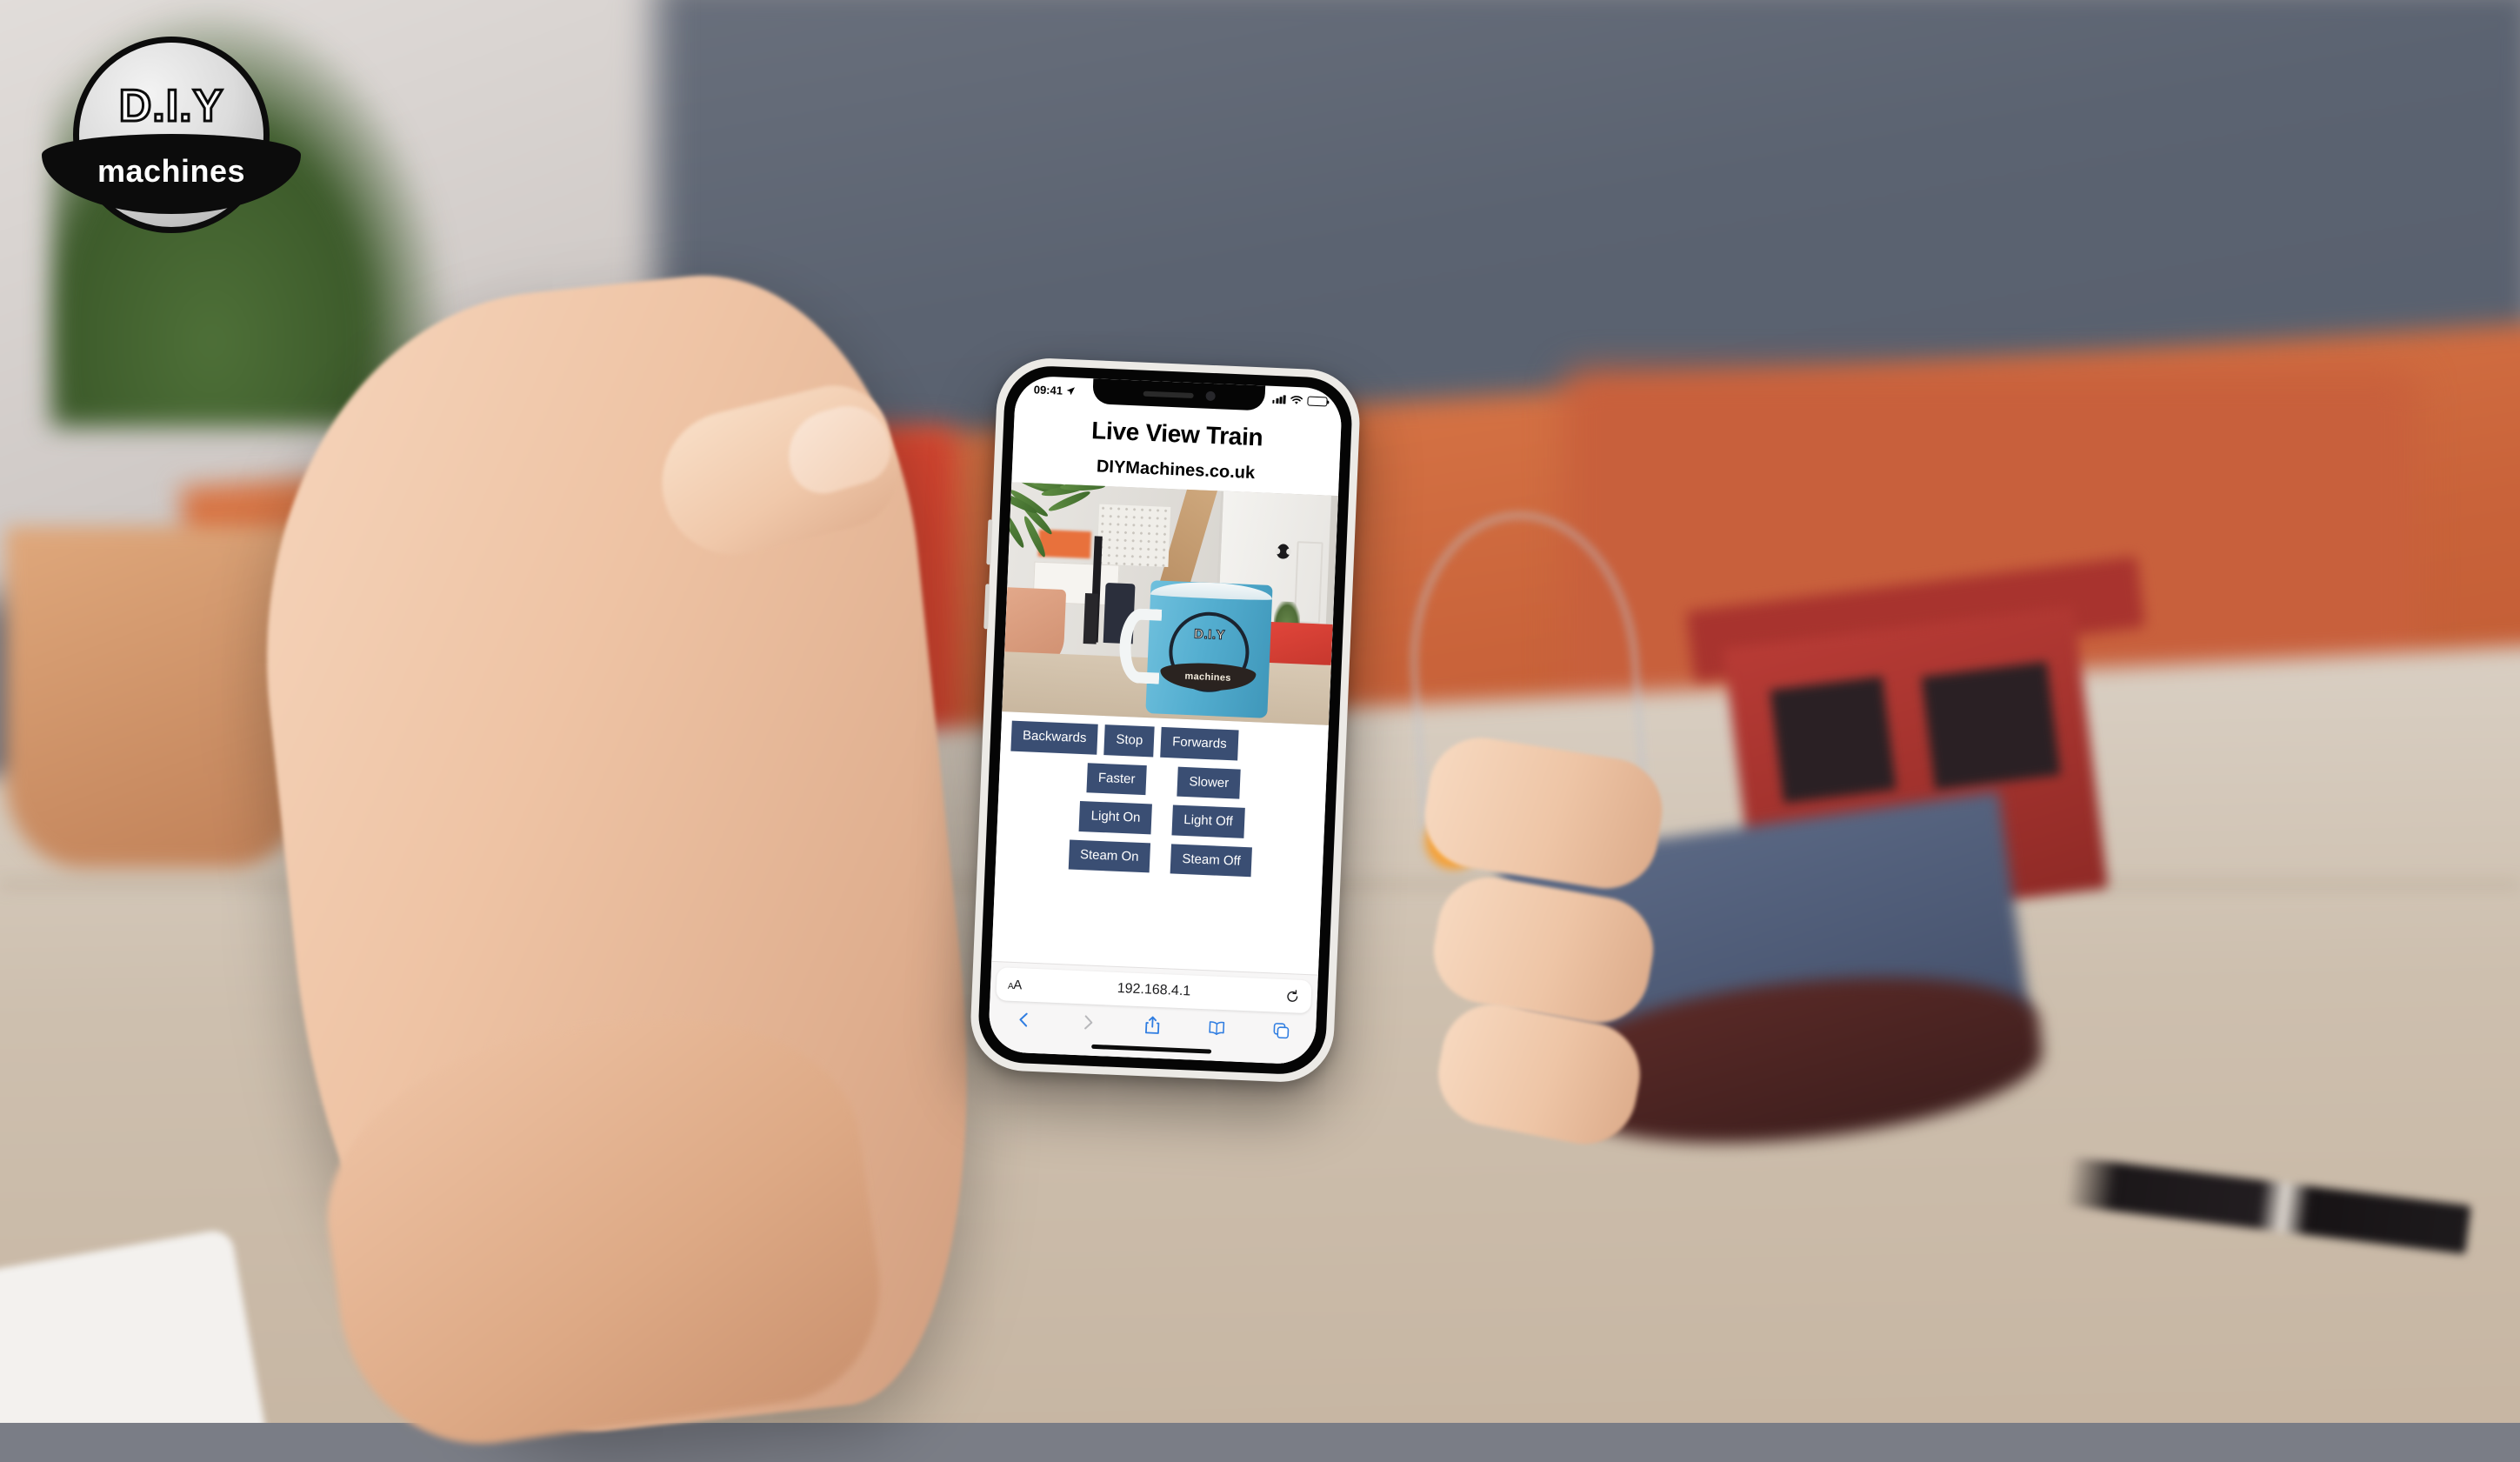  Describe the element at coordinates (1991, 726) in the screenshot. I see `train-window-right` at that location.